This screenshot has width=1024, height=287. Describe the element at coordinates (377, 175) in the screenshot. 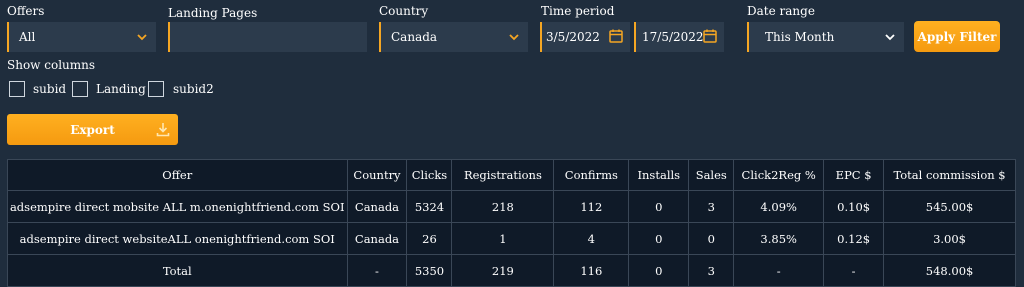

I see `col-country: Country` at that location.